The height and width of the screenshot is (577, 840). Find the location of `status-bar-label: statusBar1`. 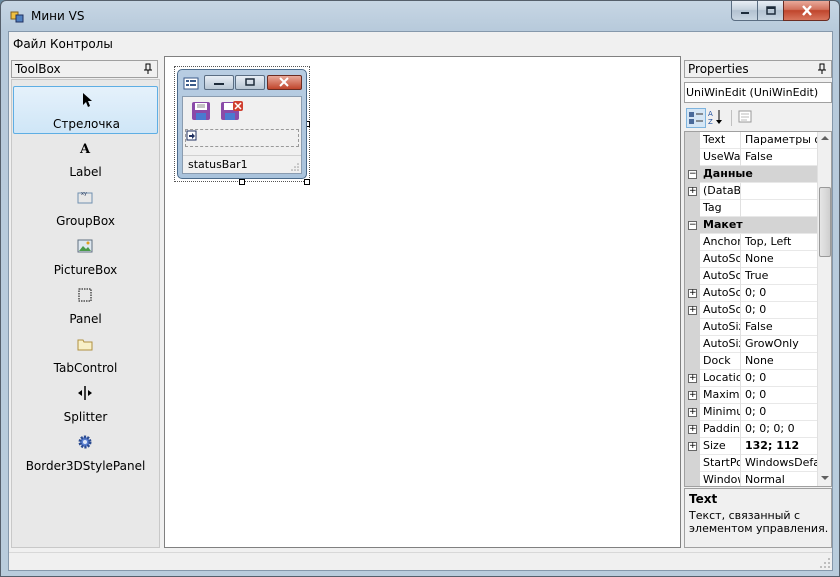

status-bar-label: statusBar1 is located at coordinates (218, 164).